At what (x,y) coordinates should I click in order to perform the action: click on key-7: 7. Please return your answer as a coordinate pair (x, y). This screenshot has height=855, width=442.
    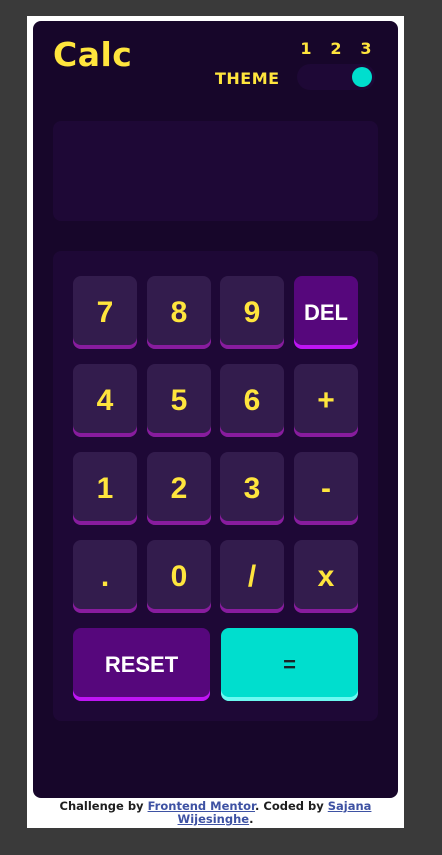
    Looking at the image, I should click on (105, 312).